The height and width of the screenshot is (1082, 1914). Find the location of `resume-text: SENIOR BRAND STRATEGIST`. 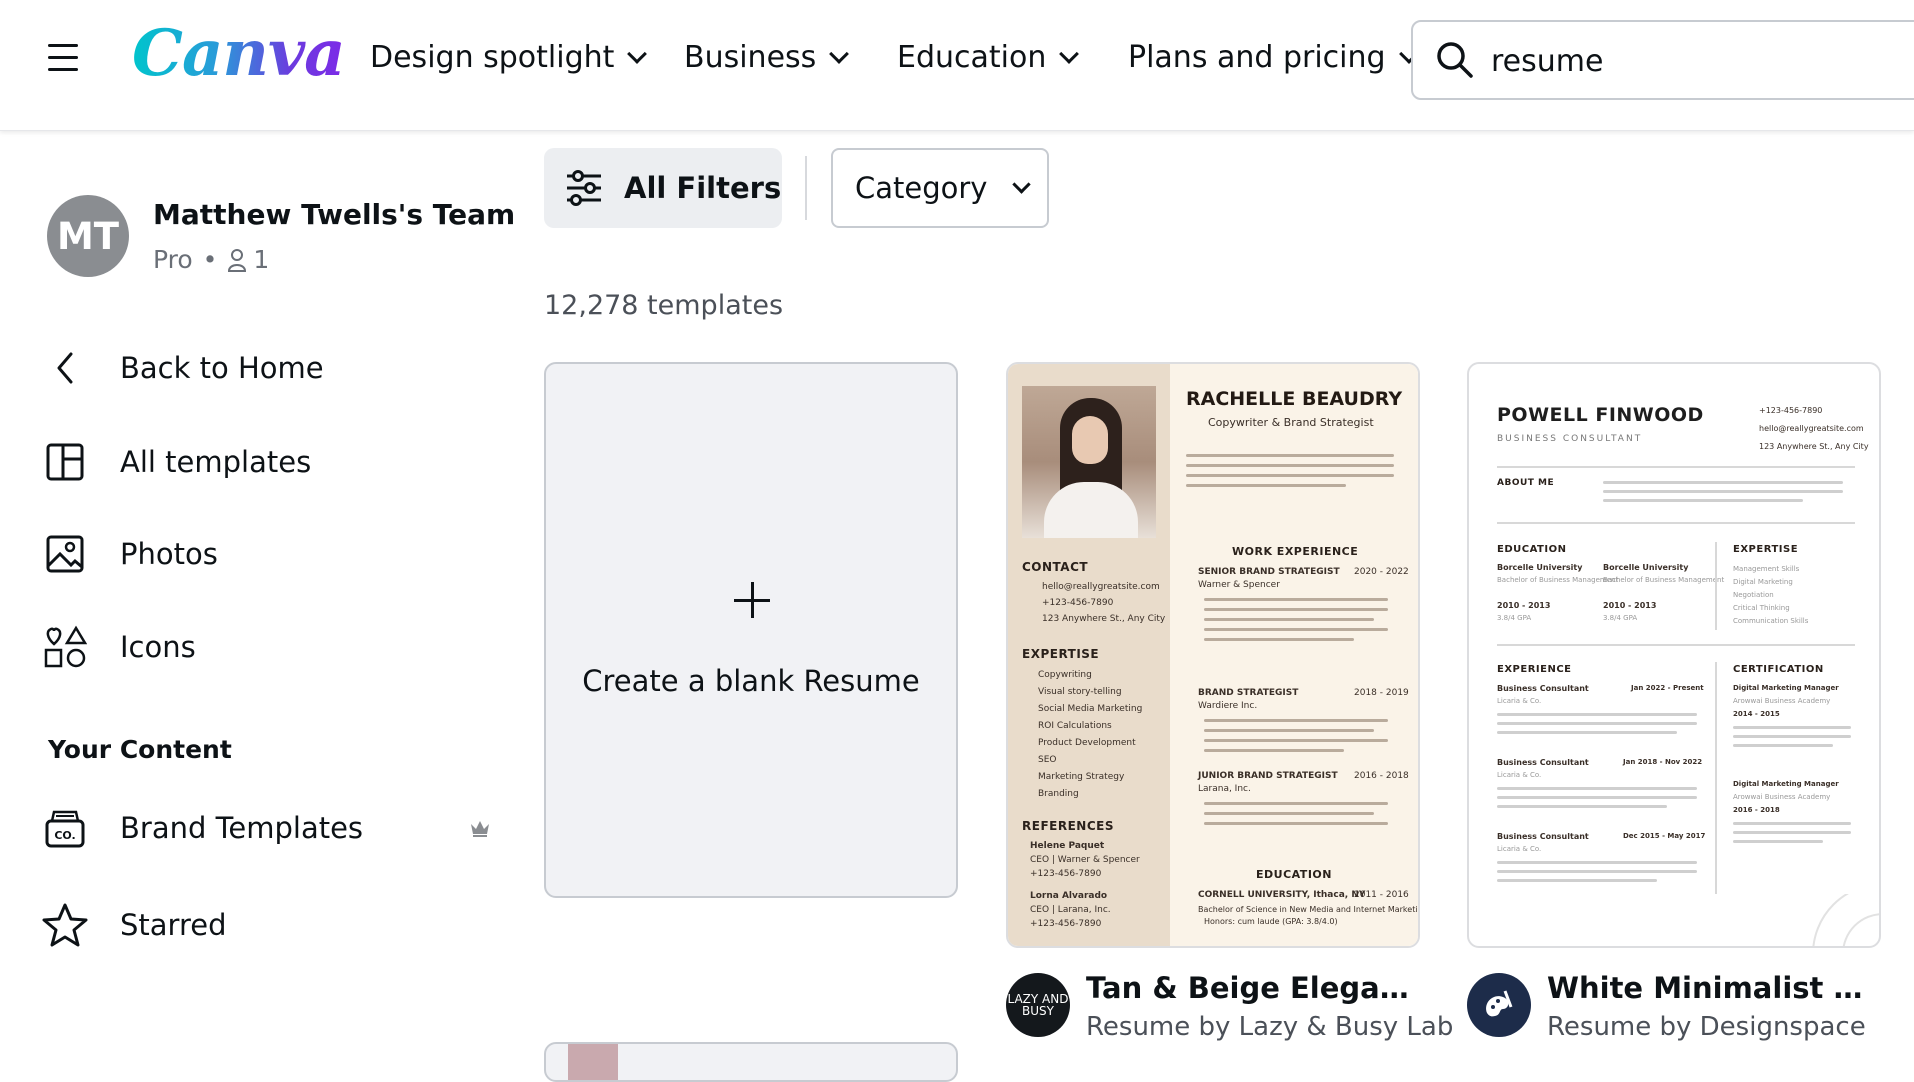

resume-text: SENIOR BRAND STRATEGIST is located at coordinates (1269, 572).